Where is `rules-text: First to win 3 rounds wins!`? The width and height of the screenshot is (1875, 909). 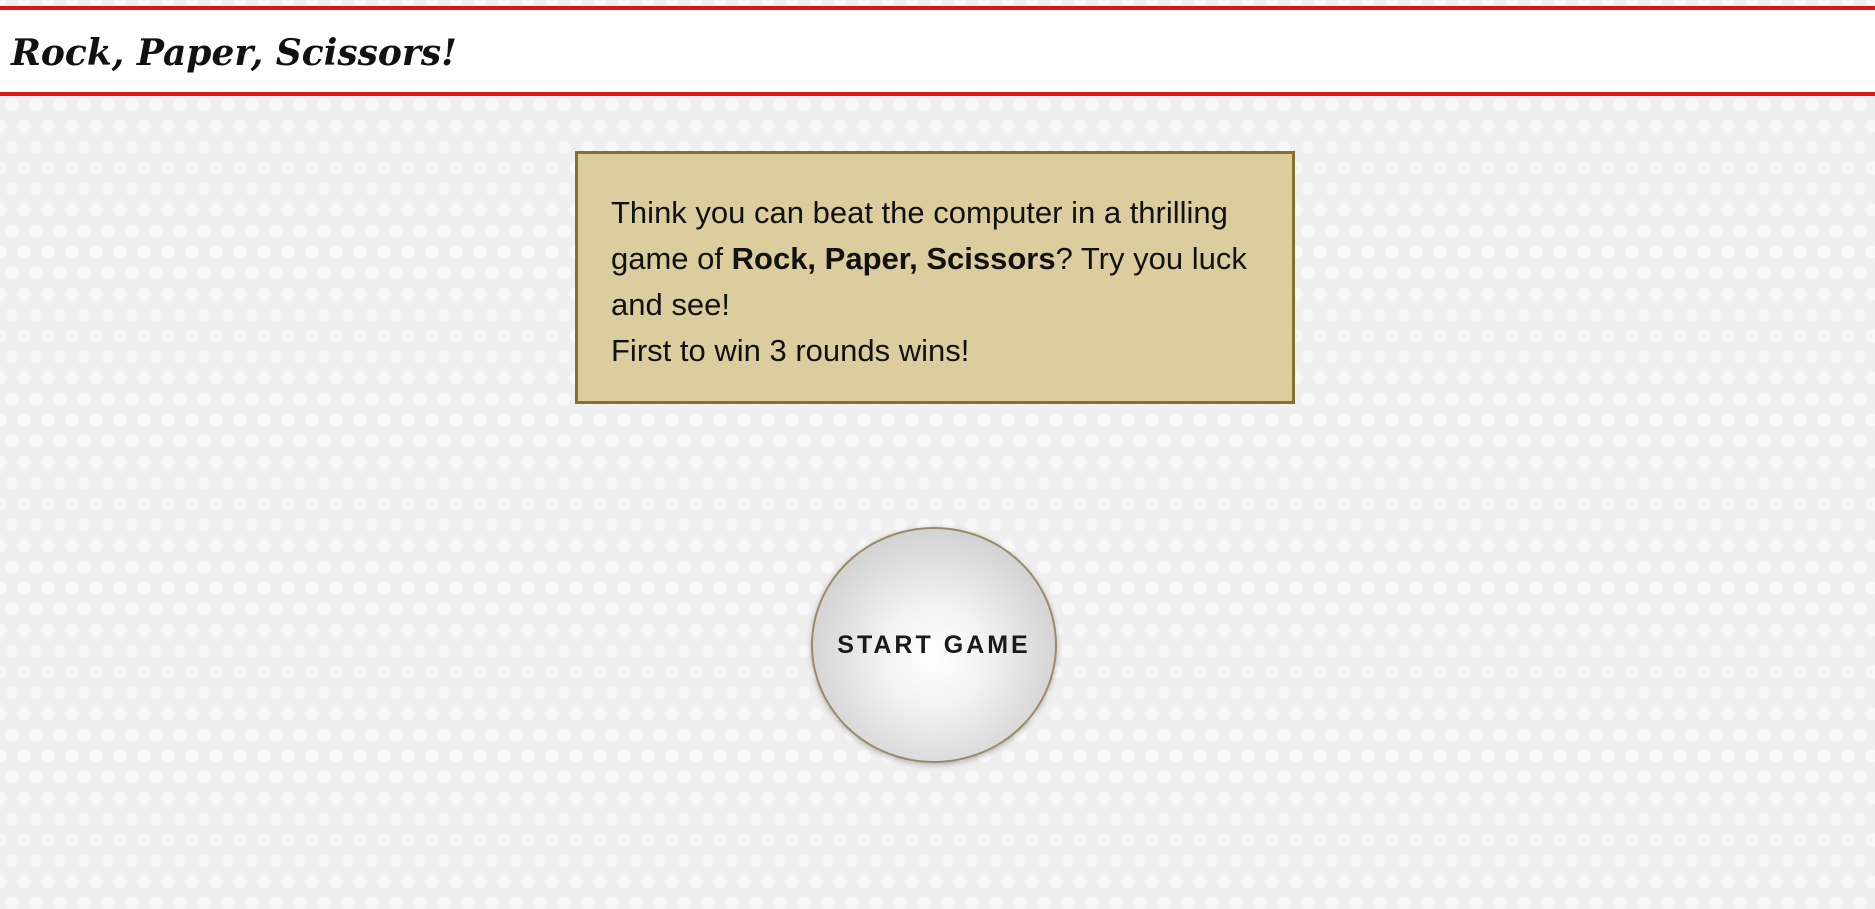
rules-text: First to win 3 rounds wins! is located at coordinates (790, 350).